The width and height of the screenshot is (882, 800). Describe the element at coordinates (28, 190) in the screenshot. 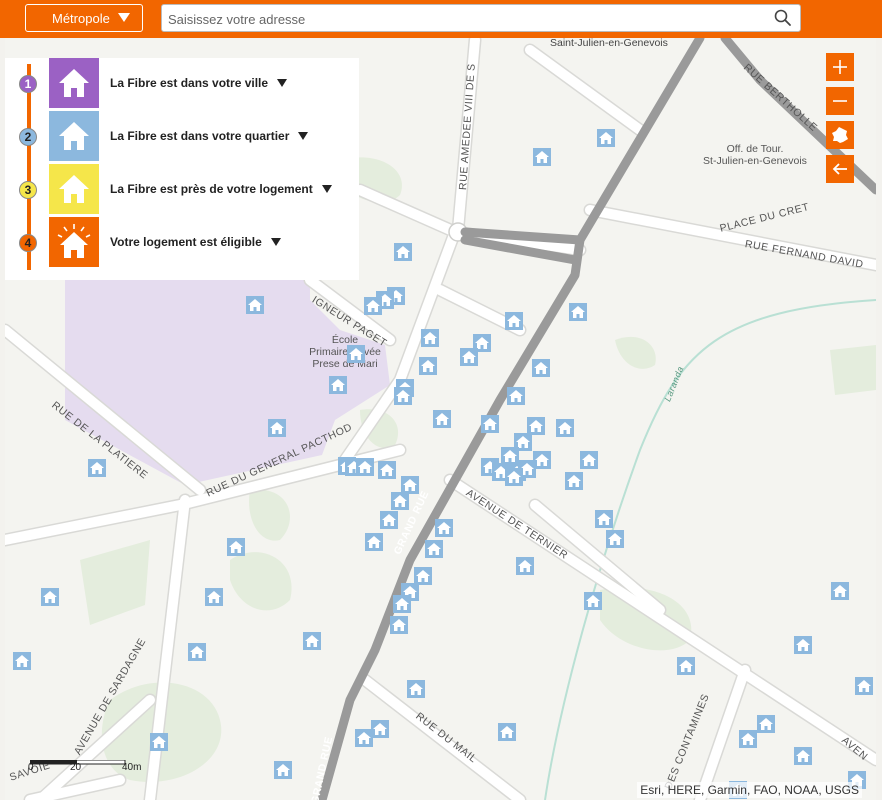

I see `legend-step-3-badge: 3` at that location.